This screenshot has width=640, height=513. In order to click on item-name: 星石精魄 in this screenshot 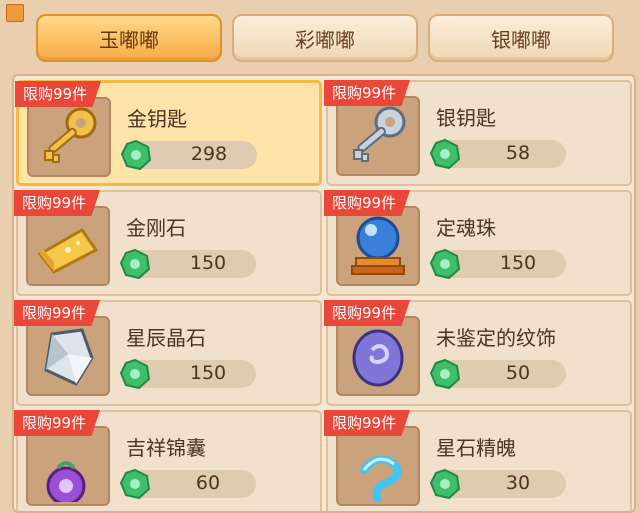, I will do `click(476, 448)`.